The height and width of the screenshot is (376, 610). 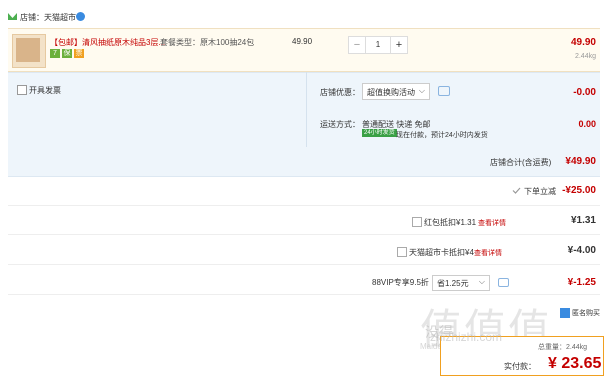 I want to click on quantity-stepper: − 1 +, so click(x=378, y=45).